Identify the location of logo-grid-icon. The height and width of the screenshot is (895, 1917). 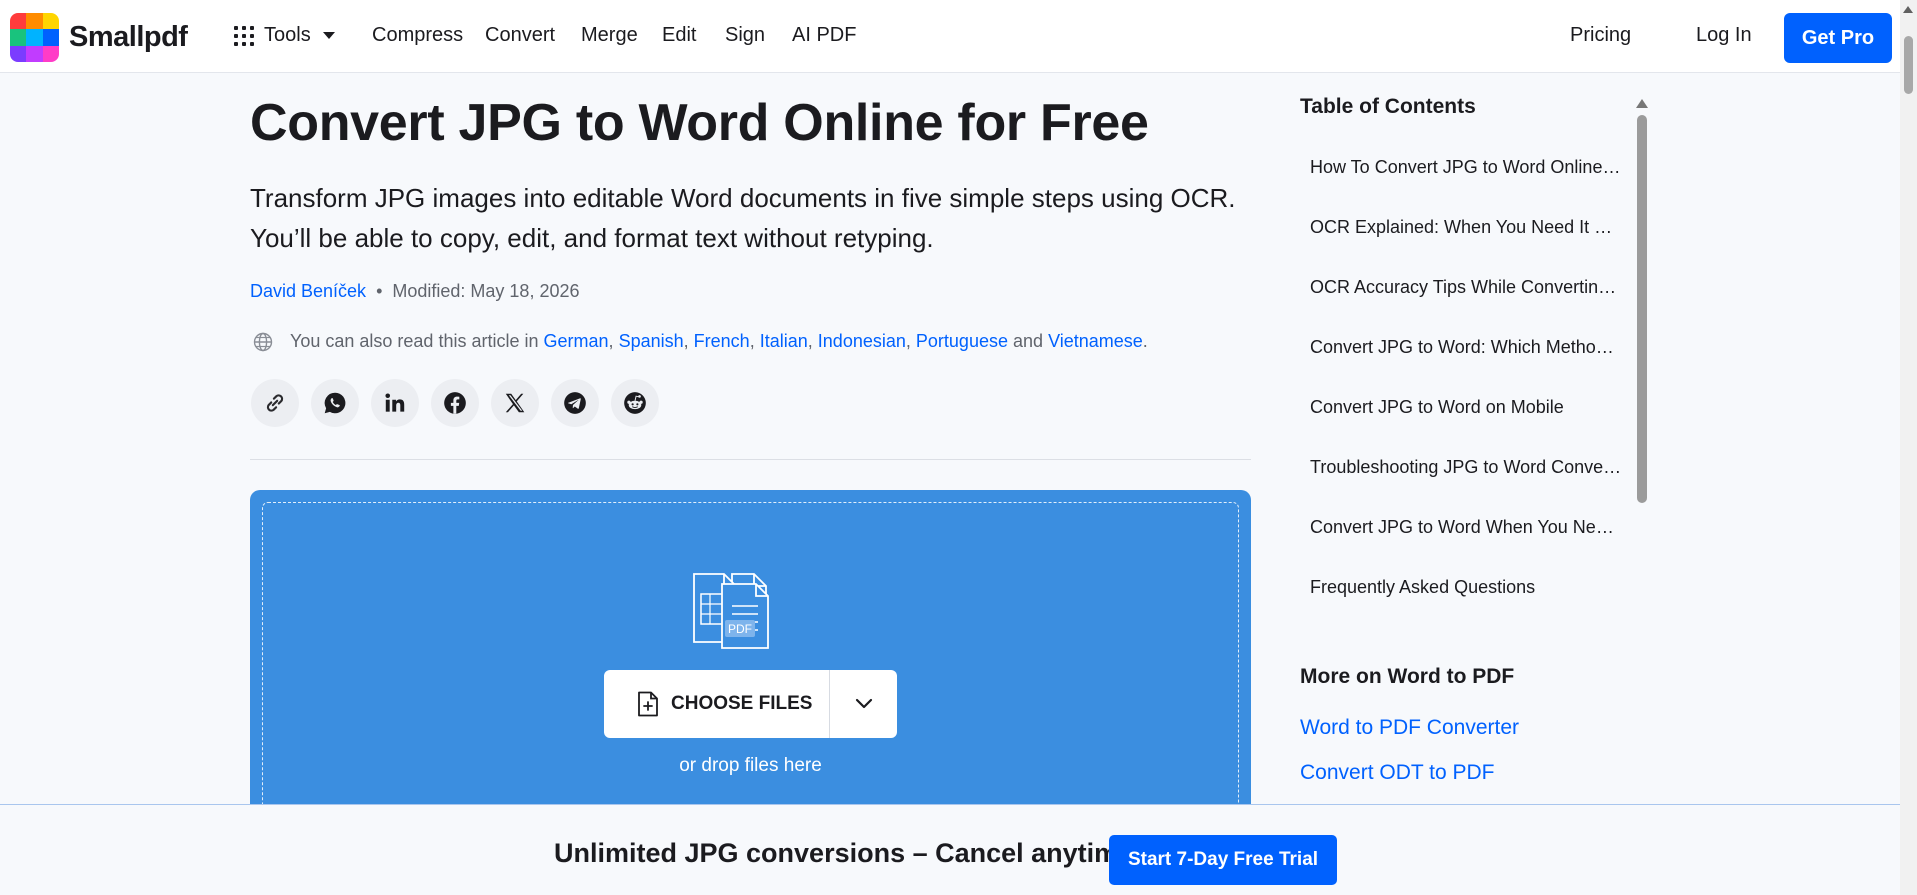
(34, 37).